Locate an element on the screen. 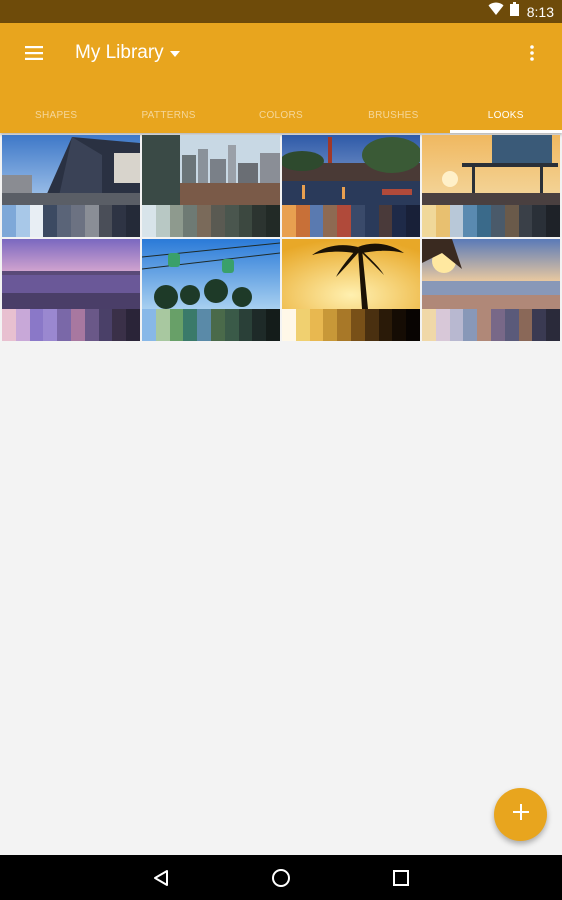  library-selector: My Library is located at coordinates (127, 53).